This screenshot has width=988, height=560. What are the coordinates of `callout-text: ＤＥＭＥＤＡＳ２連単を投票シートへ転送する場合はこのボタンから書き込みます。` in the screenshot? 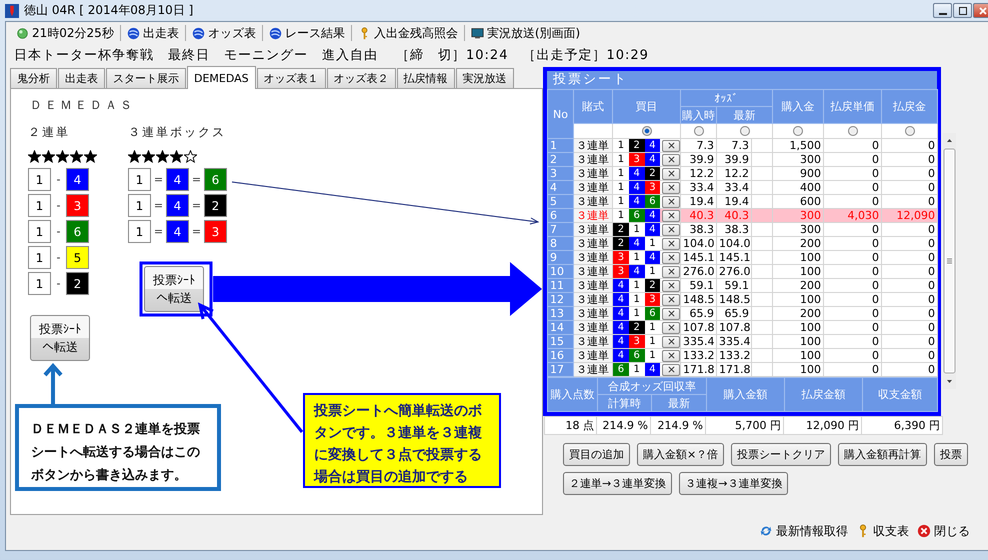 It's located at (116, 453).